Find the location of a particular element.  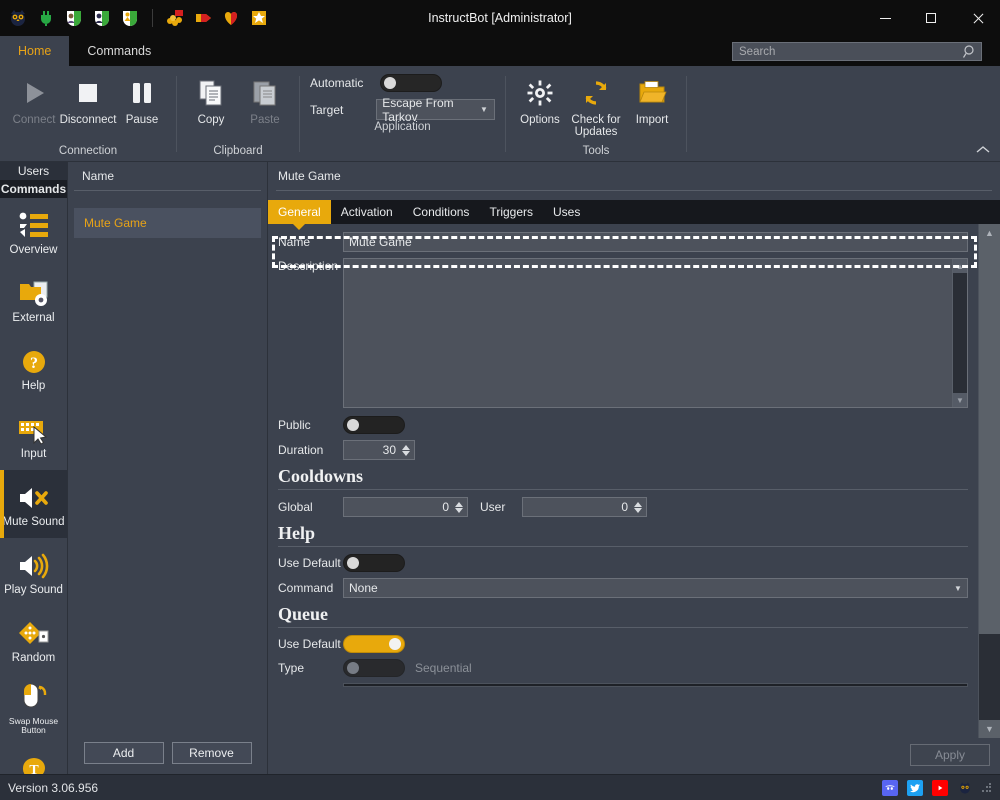

star-badge-icon is located at coordinates (259, 18).